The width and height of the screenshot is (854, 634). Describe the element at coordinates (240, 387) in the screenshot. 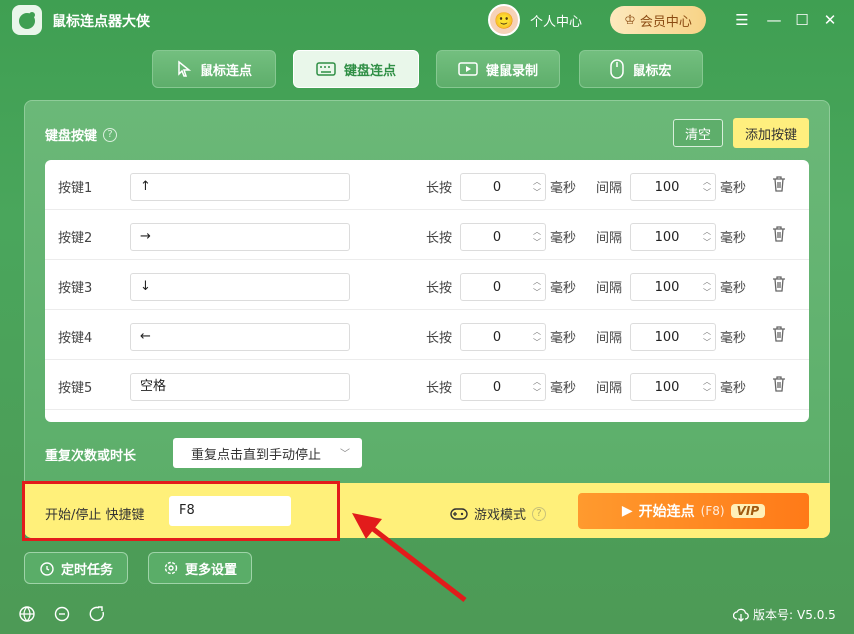

I see `key-input: 空格` at that location.